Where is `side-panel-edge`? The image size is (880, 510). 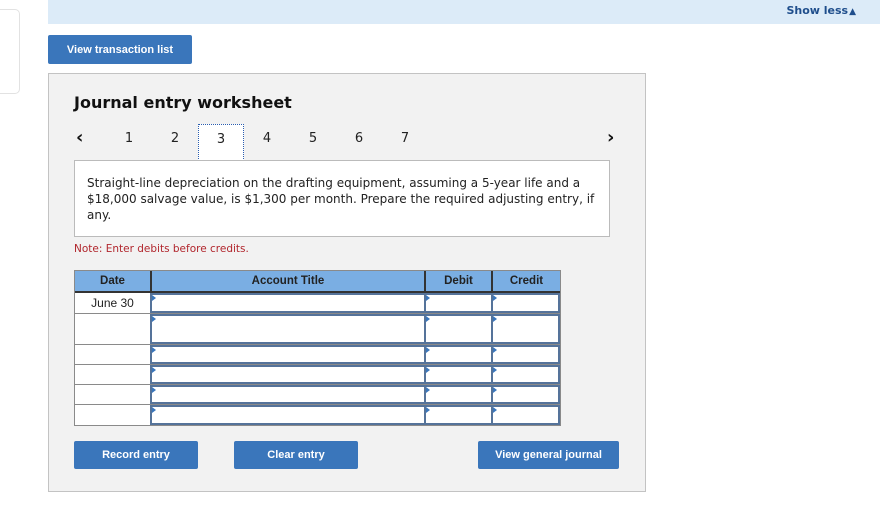 side-panel-edge is located at coordinates (10, 51).